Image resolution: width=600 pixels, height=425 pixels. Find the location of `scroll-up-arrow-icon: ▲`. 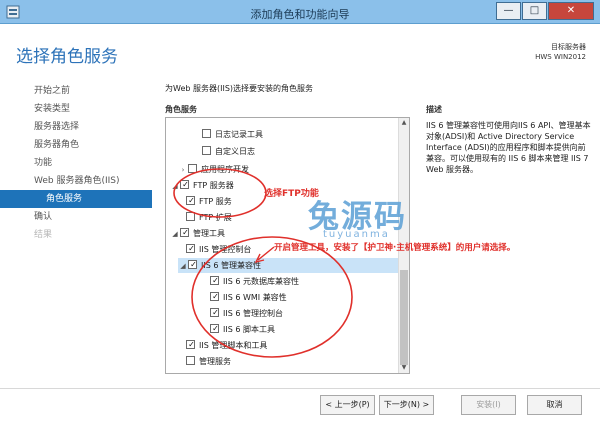

scroll-up-arrow-icon: ▲ is located at coordinates (404, 123).